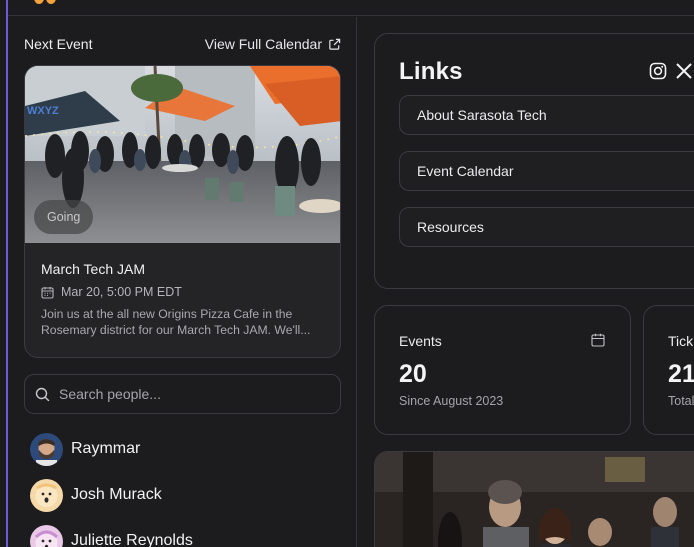 This screenshot has width=694, height=547. Describe the element at coordinates (42, 394) in the screenshot. I see `search-icon` at that location.